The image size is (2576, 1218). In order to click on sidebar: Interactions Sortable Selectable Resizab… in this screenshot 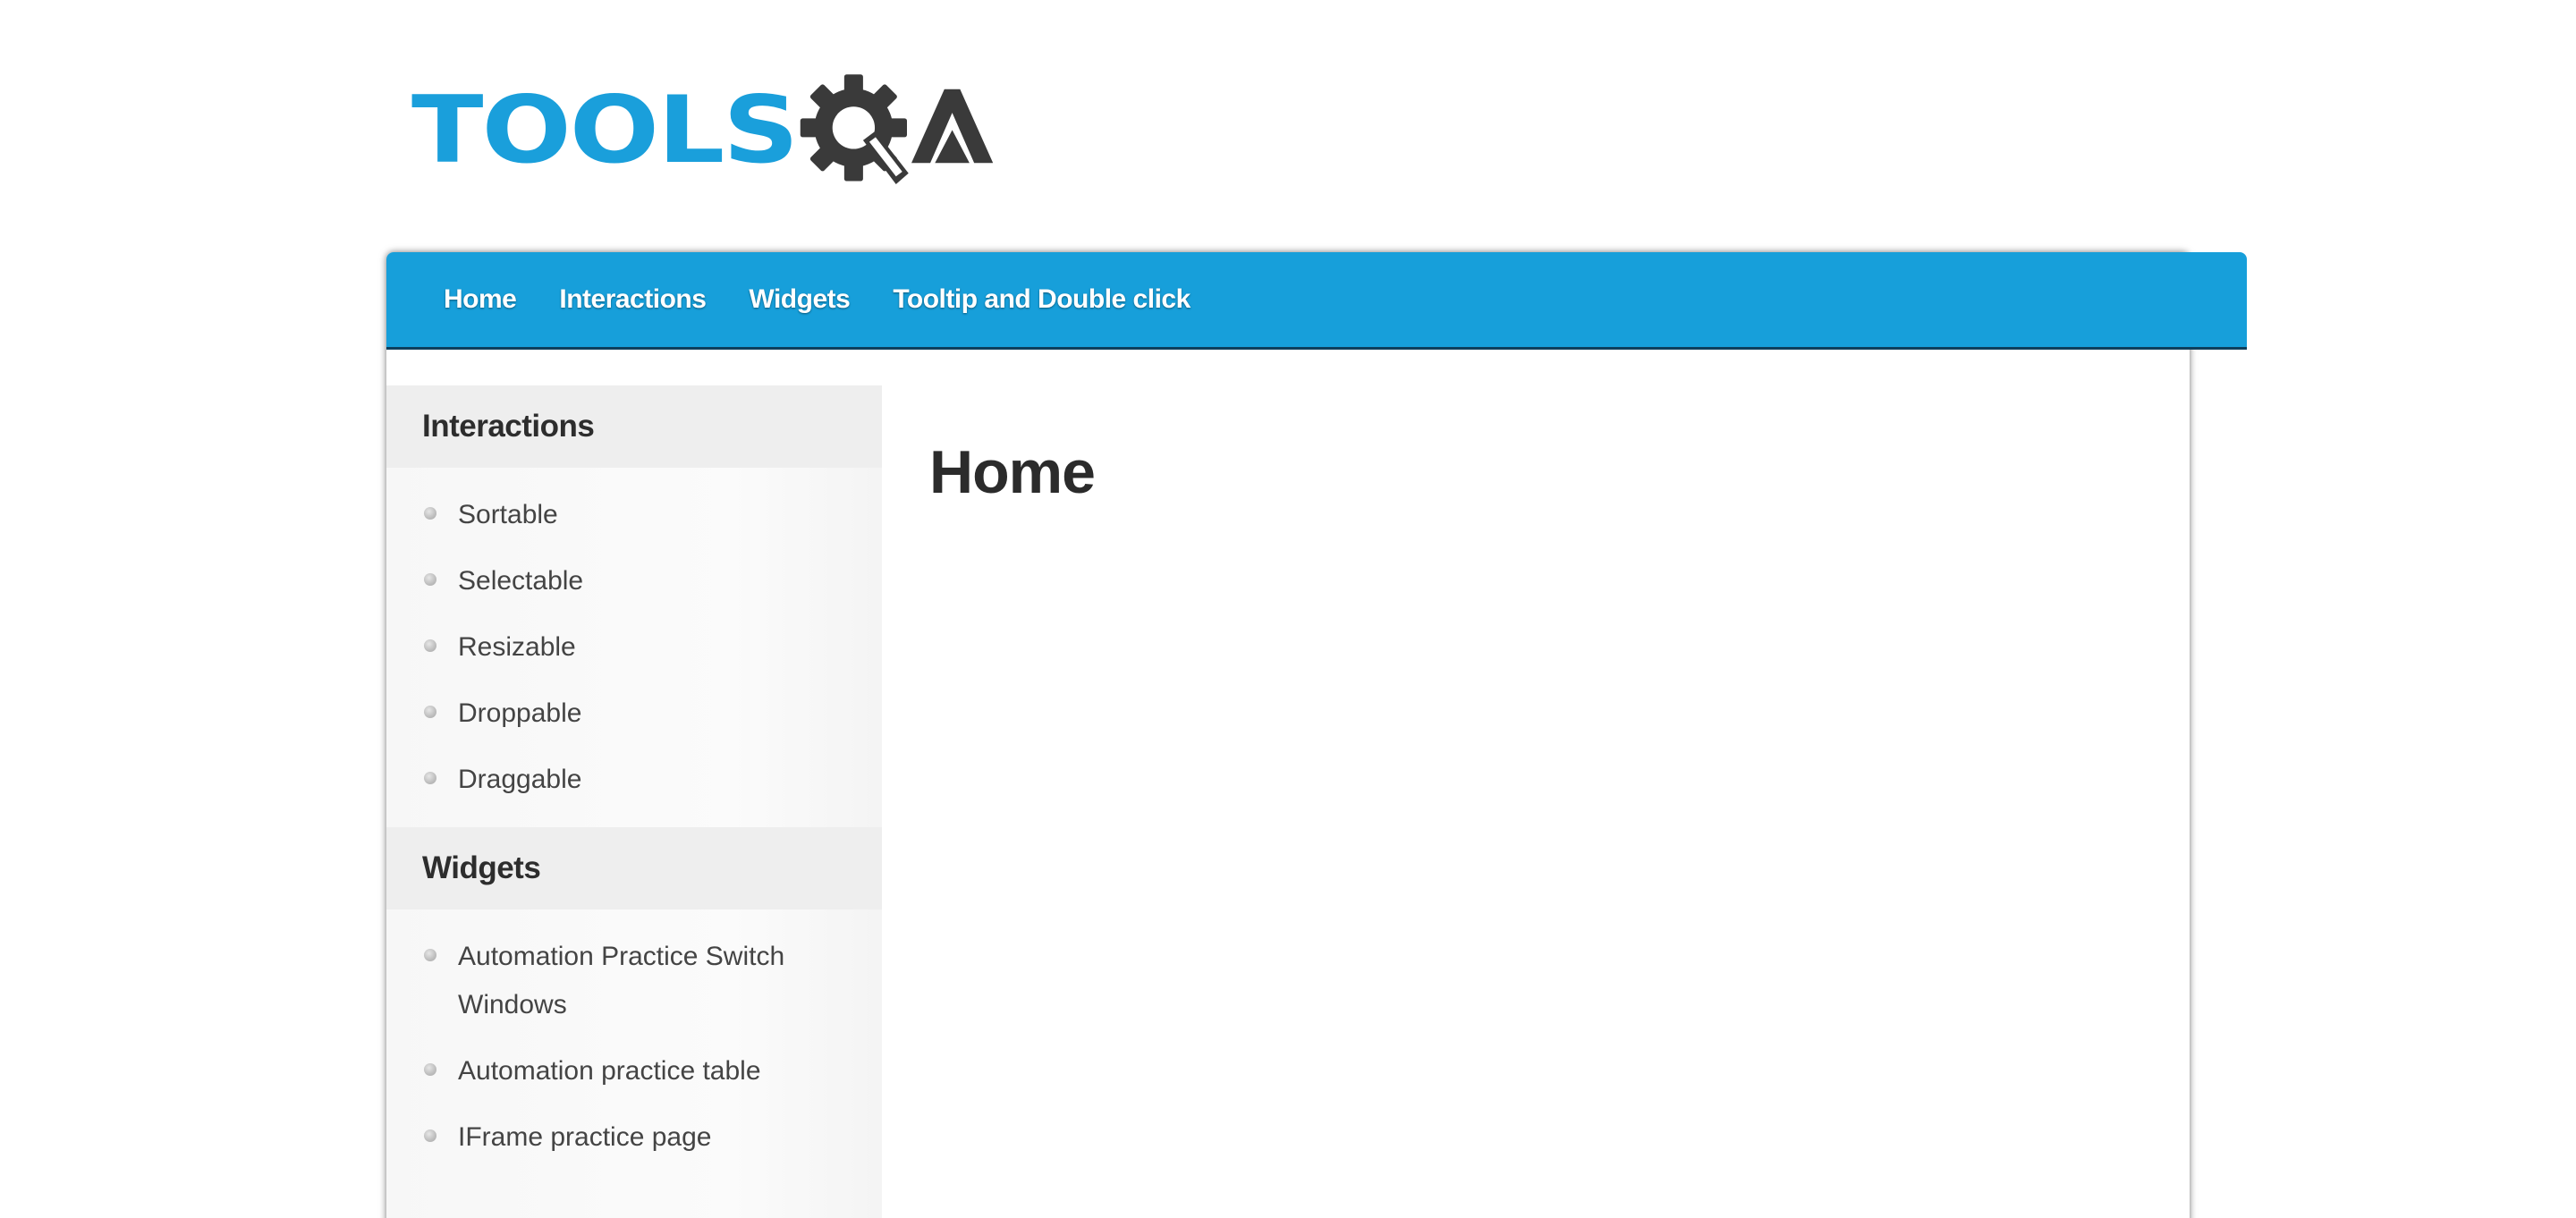, I will do `click(634, 801)`.